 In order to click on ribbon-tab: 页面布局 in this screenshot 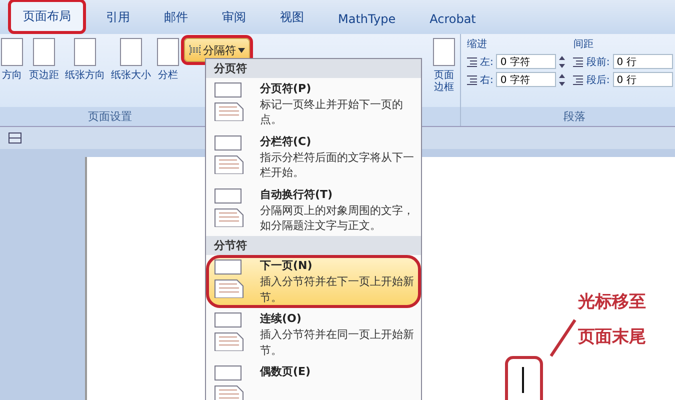, I will do `click(47, 17)`.